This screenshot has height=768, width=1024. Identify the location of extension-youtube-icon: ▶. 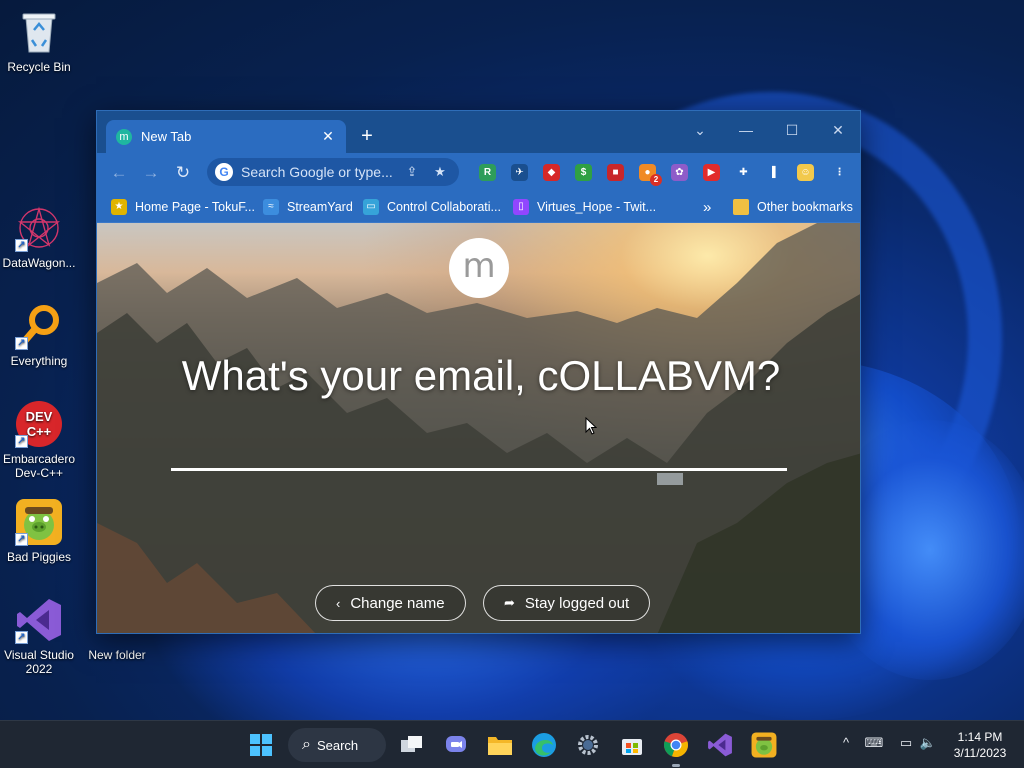
(711, 172).